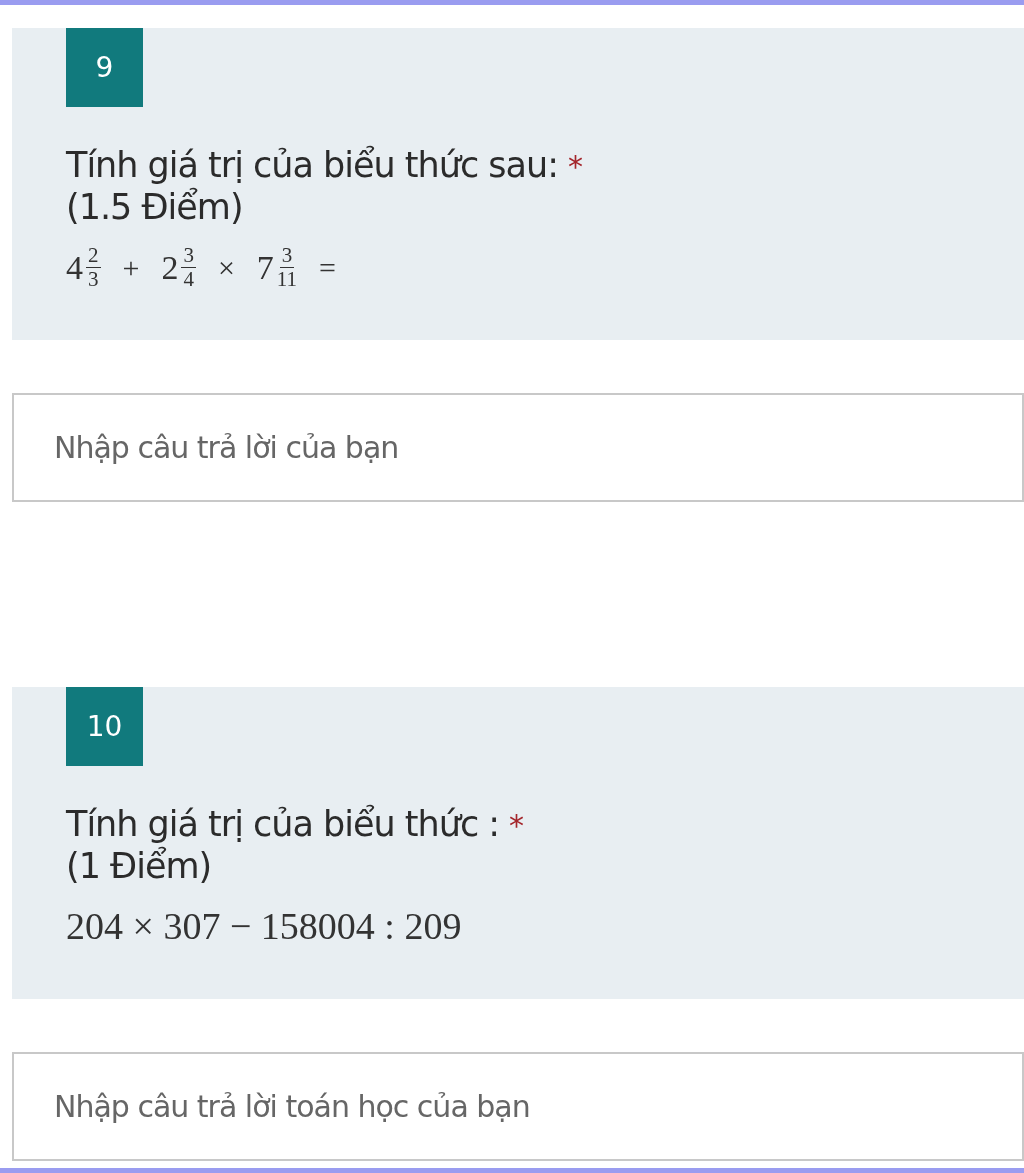 This screenshot has width=1024, height=1173. What do you see at coordinates (139, 866) in the screenshot?
I see `question-points: (1 Điểm)` at bounding box center [139, 866].